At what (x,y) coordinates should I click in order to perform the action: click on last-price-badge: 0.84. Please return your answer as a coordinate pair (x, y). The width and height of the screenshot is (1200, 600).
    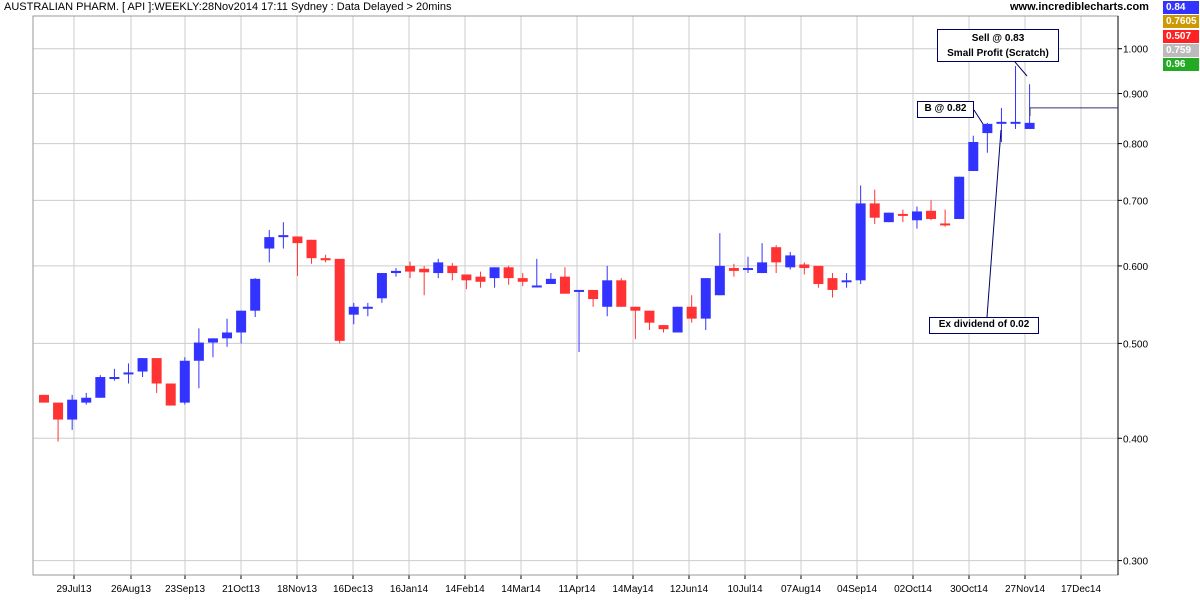
    Looking at the image, I should click on (1181, 7).